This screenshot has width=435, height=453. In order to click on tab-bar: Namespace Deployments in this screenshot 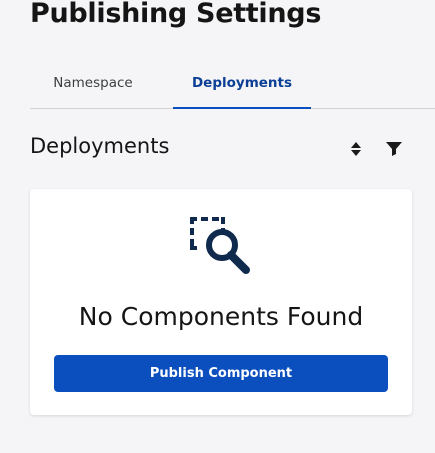, I will do `click(232, 83)`.